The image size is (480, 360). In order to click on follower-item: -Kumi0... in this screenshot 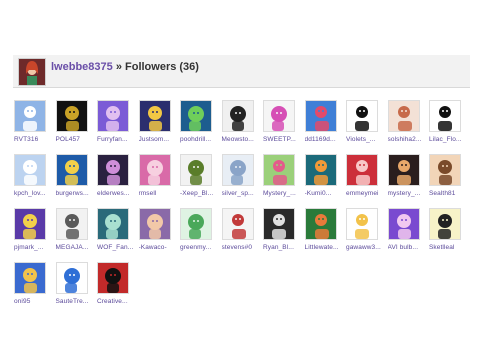, I will do `click(325, 175)`.